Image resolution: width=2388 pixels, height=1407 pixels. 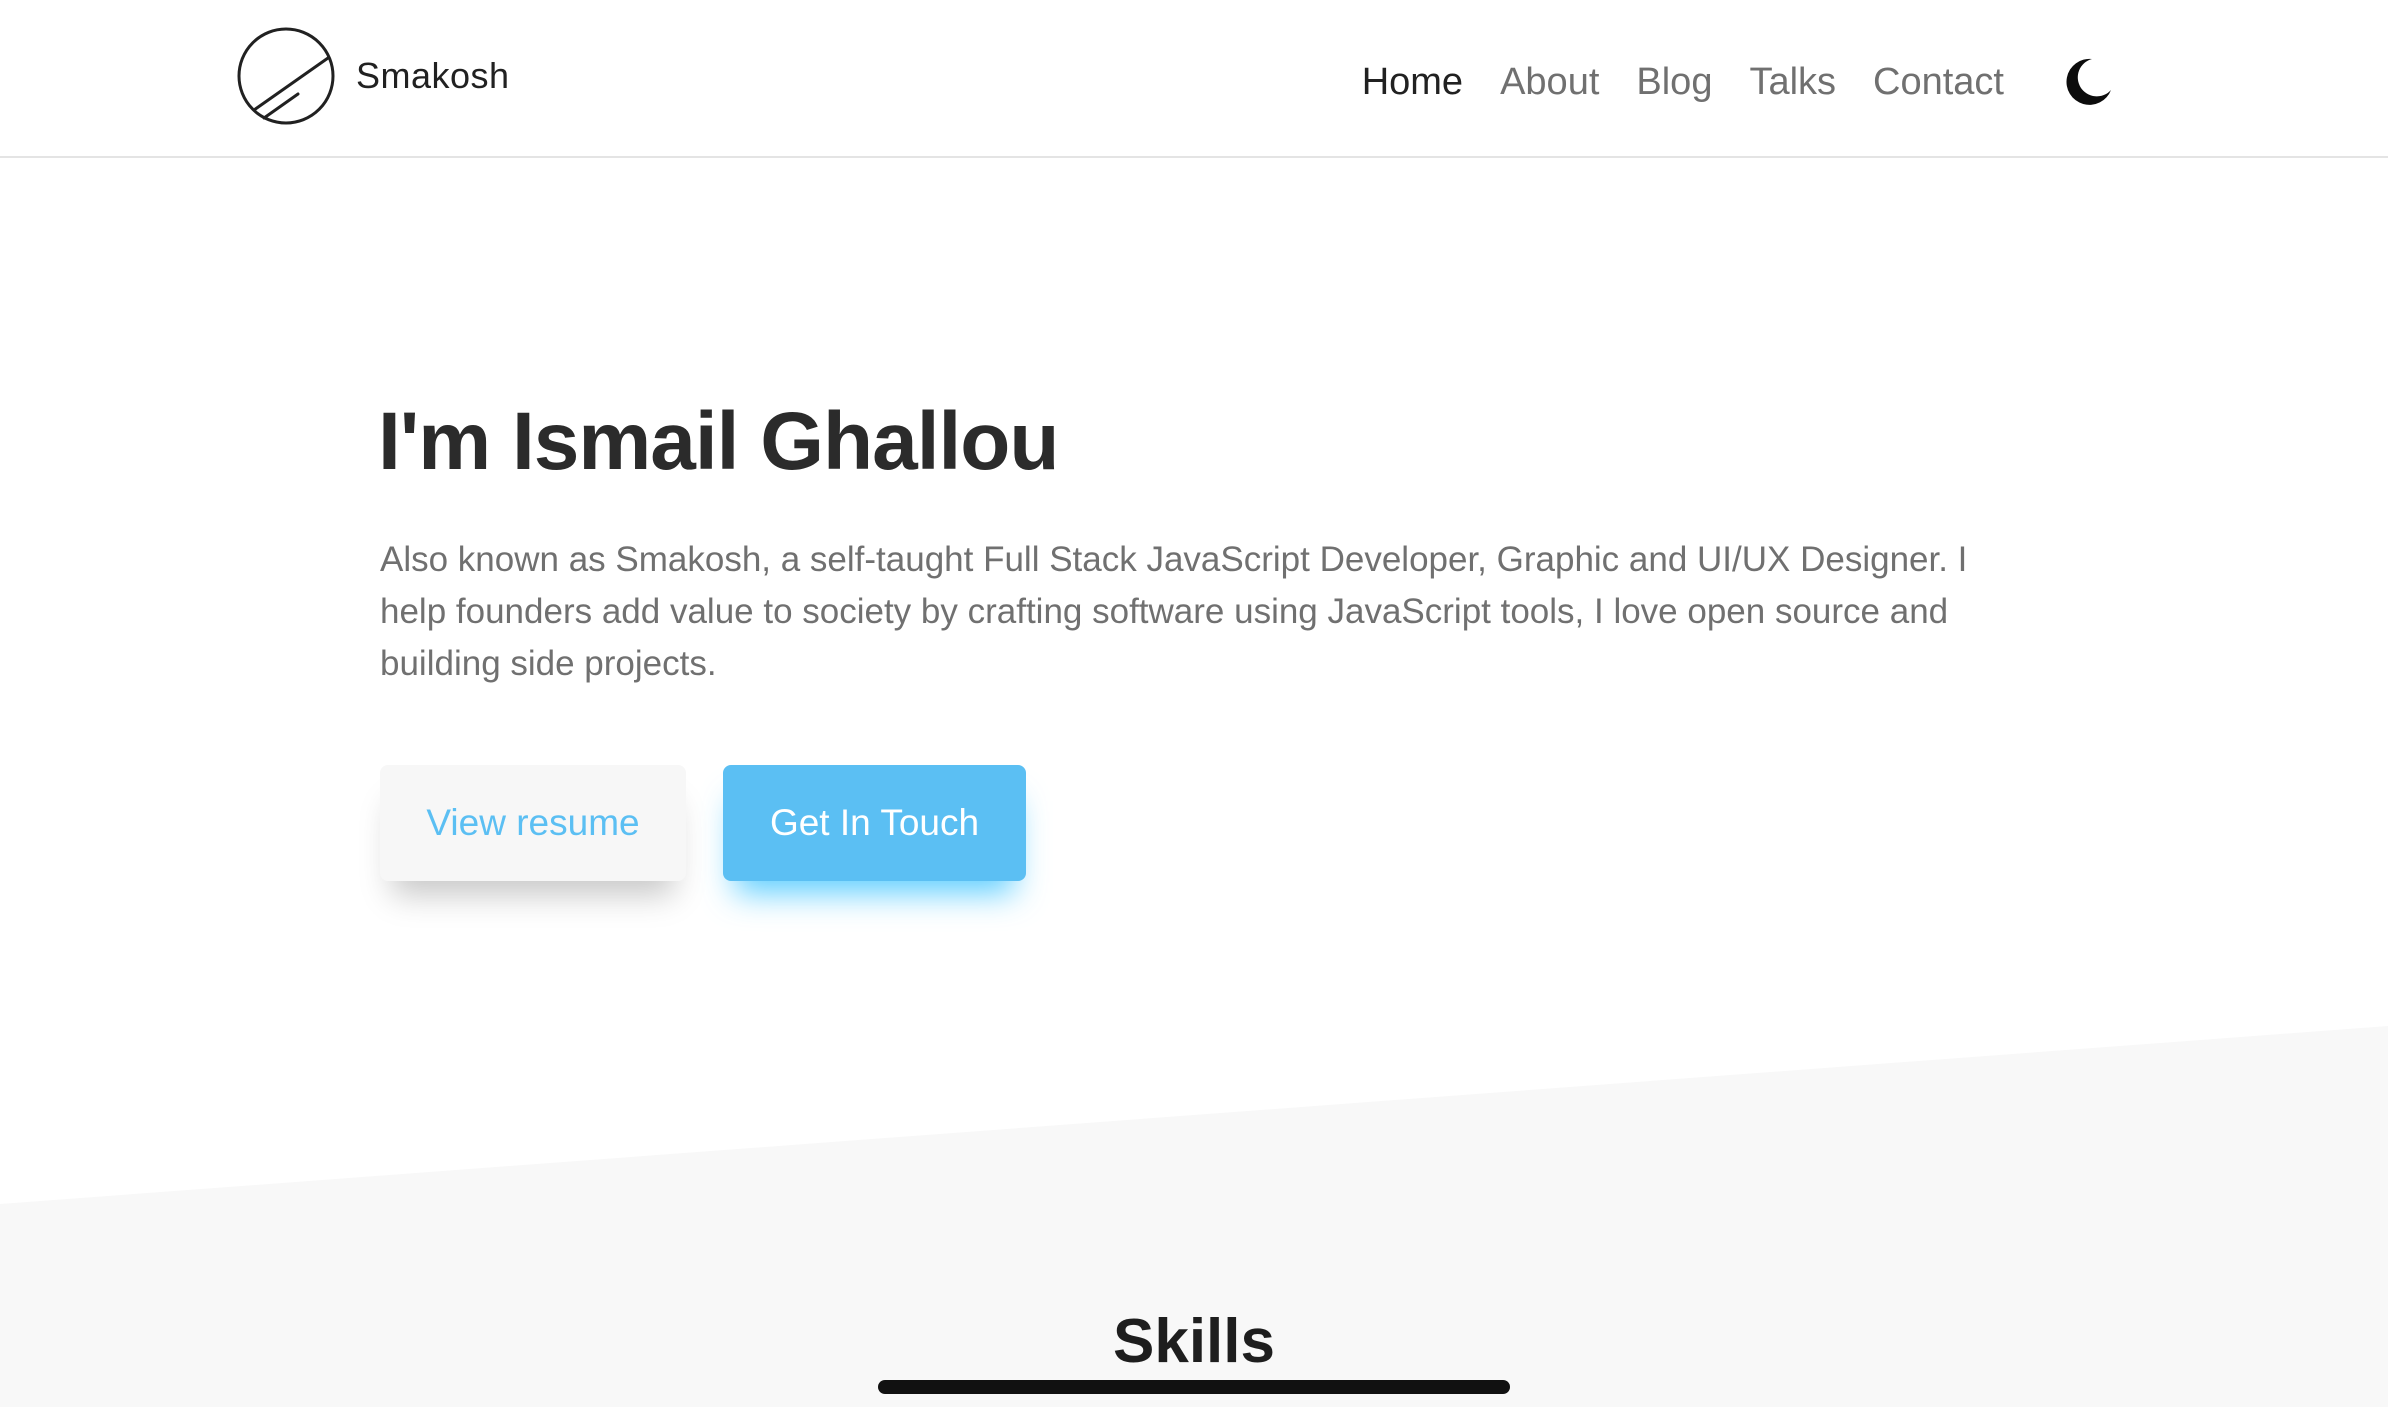 I want to click on hero-title: I'm Ismail Ghallou, so click(x=718, y=441).